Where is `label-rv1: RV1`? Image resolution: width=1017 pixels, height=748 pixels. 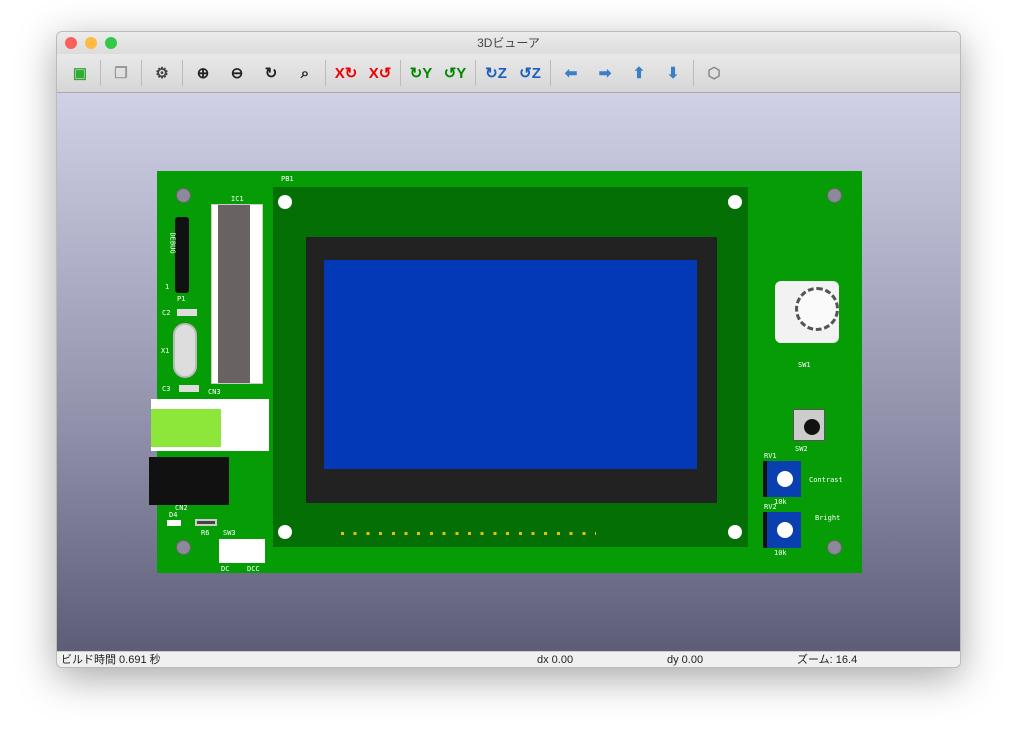 label-rv1: RV1 is located at coordinates (770, 456).